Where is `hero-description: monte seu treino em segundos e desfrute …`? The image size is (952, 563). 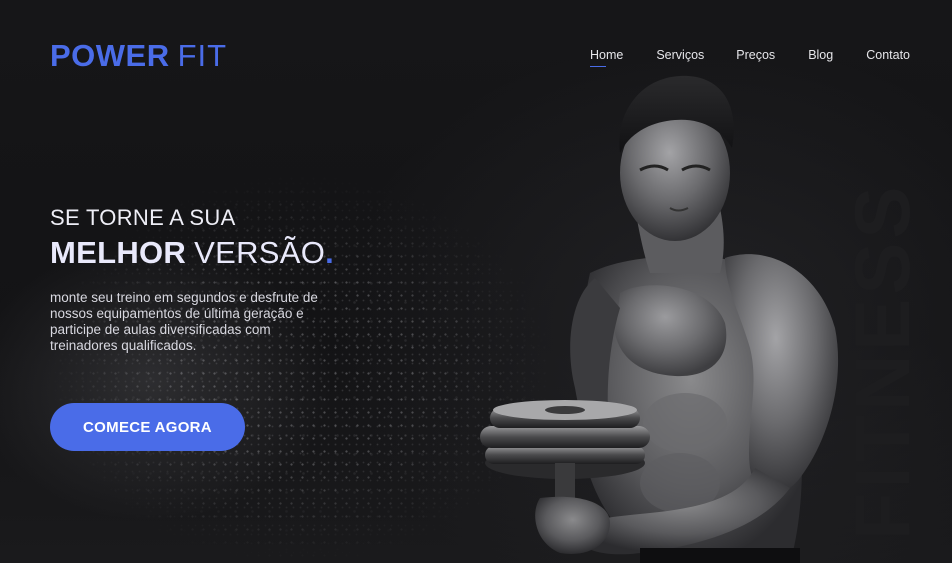 hero-description: monte seu treino em segundos e desfrute … is located at coordinates (184, 321).